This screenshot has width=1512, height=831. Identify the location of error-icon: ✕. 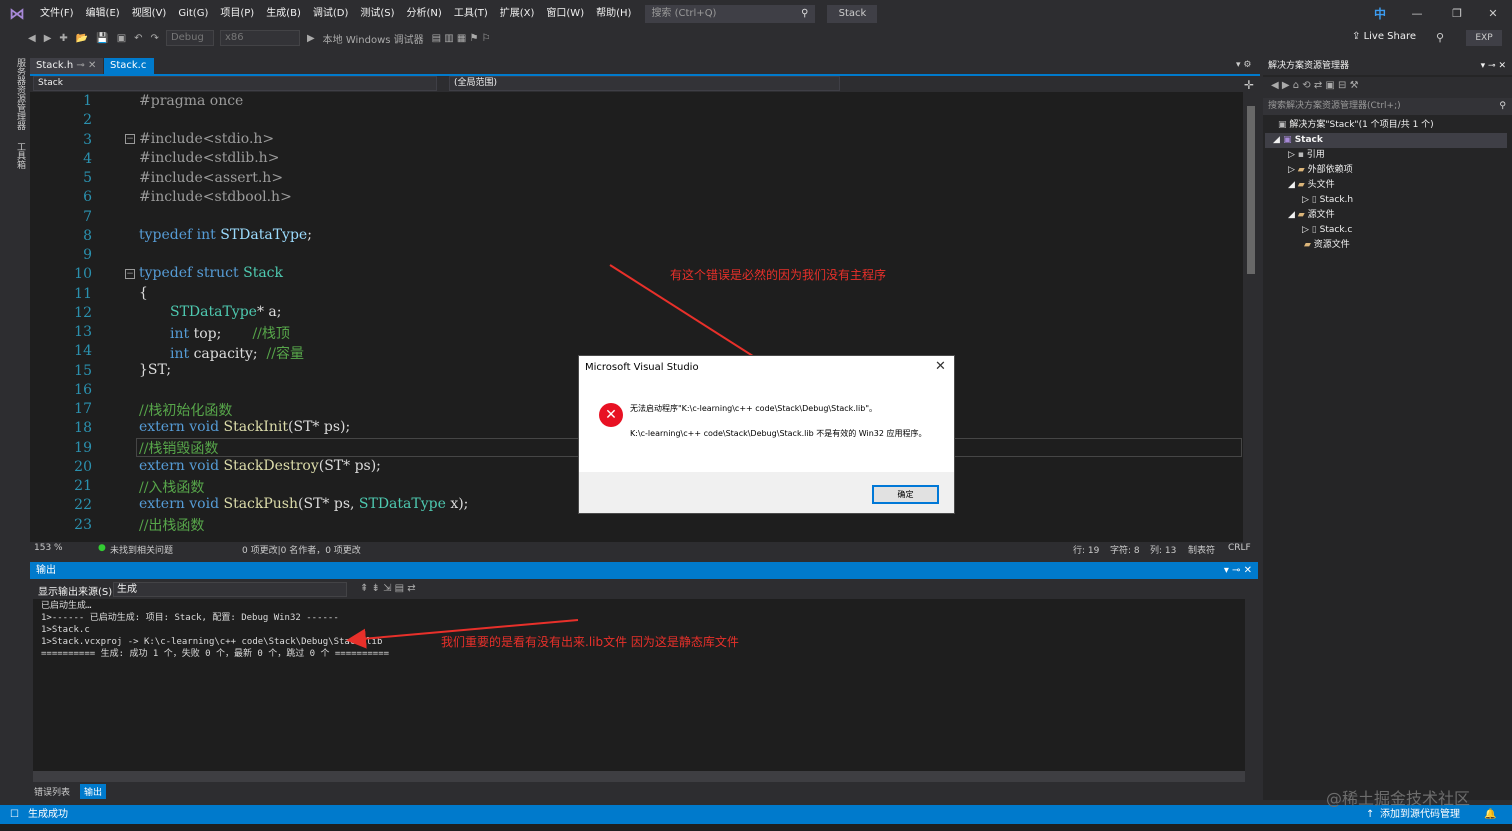
(611, 415).